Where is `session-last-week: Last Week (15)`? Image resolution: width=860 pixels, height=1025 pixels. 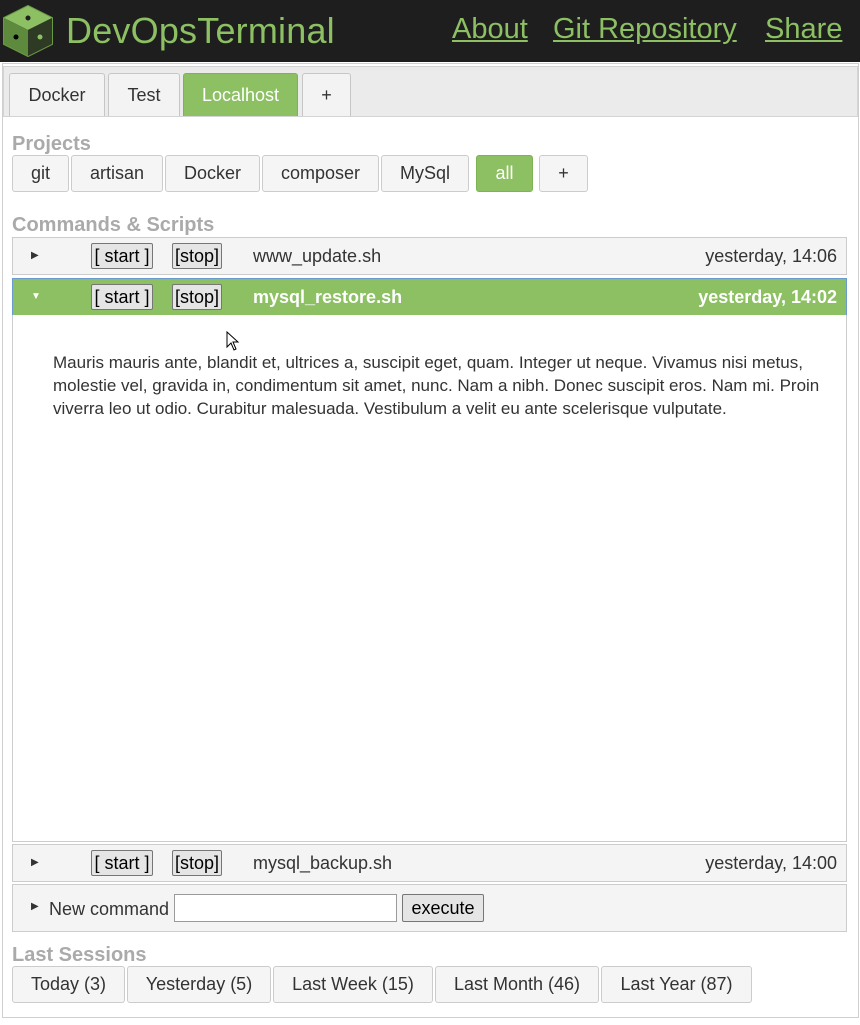 session-last-week: Last Week (15) is located at coordinates (353, 984).